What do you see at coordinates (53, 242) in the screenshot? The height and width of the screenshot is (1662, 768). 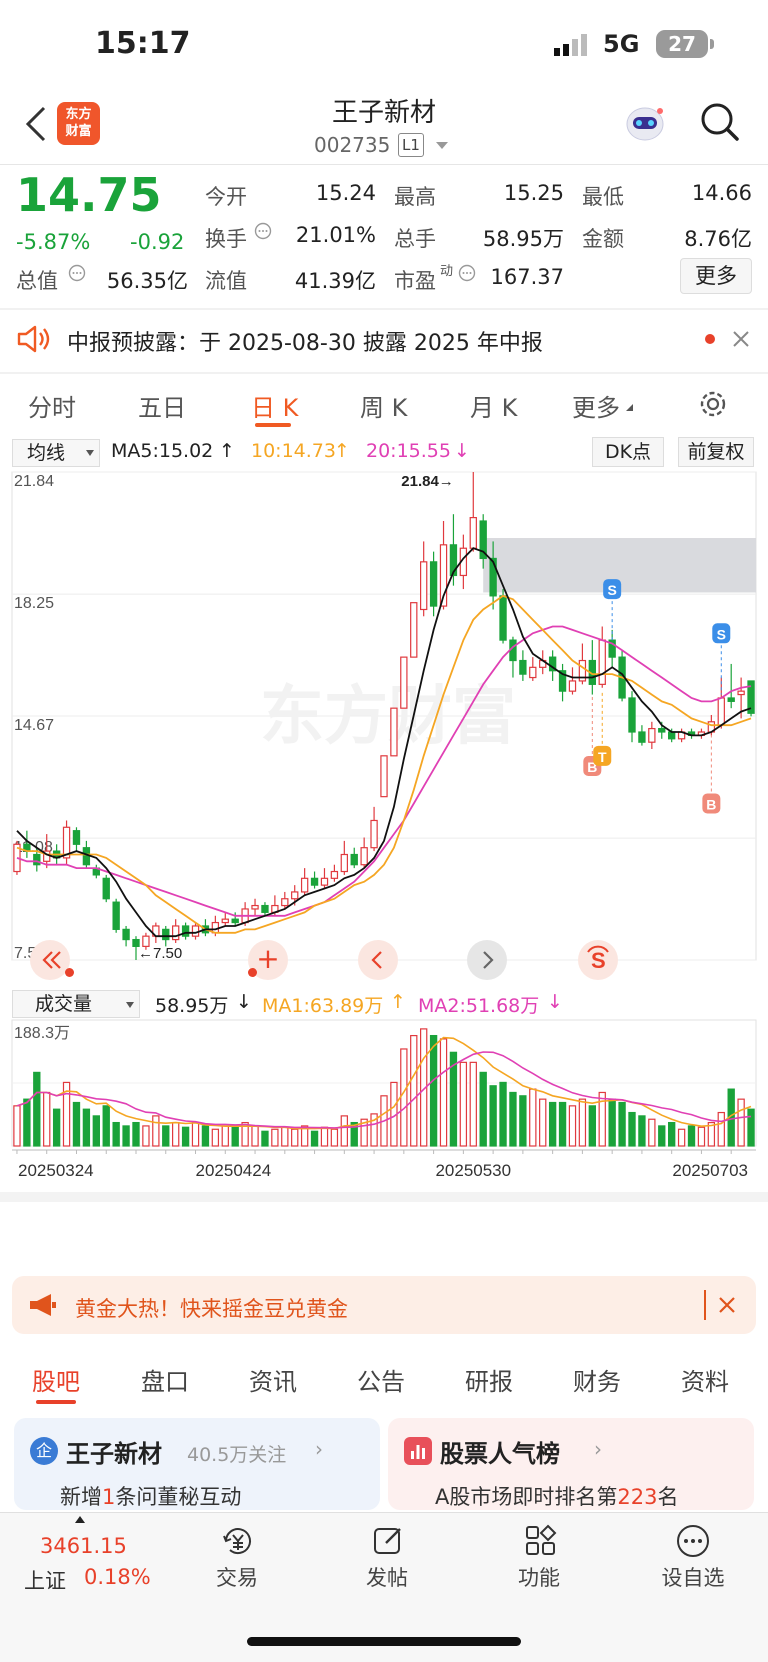 I see `change-percent: -5.87%` at bounding box center [53, 242].